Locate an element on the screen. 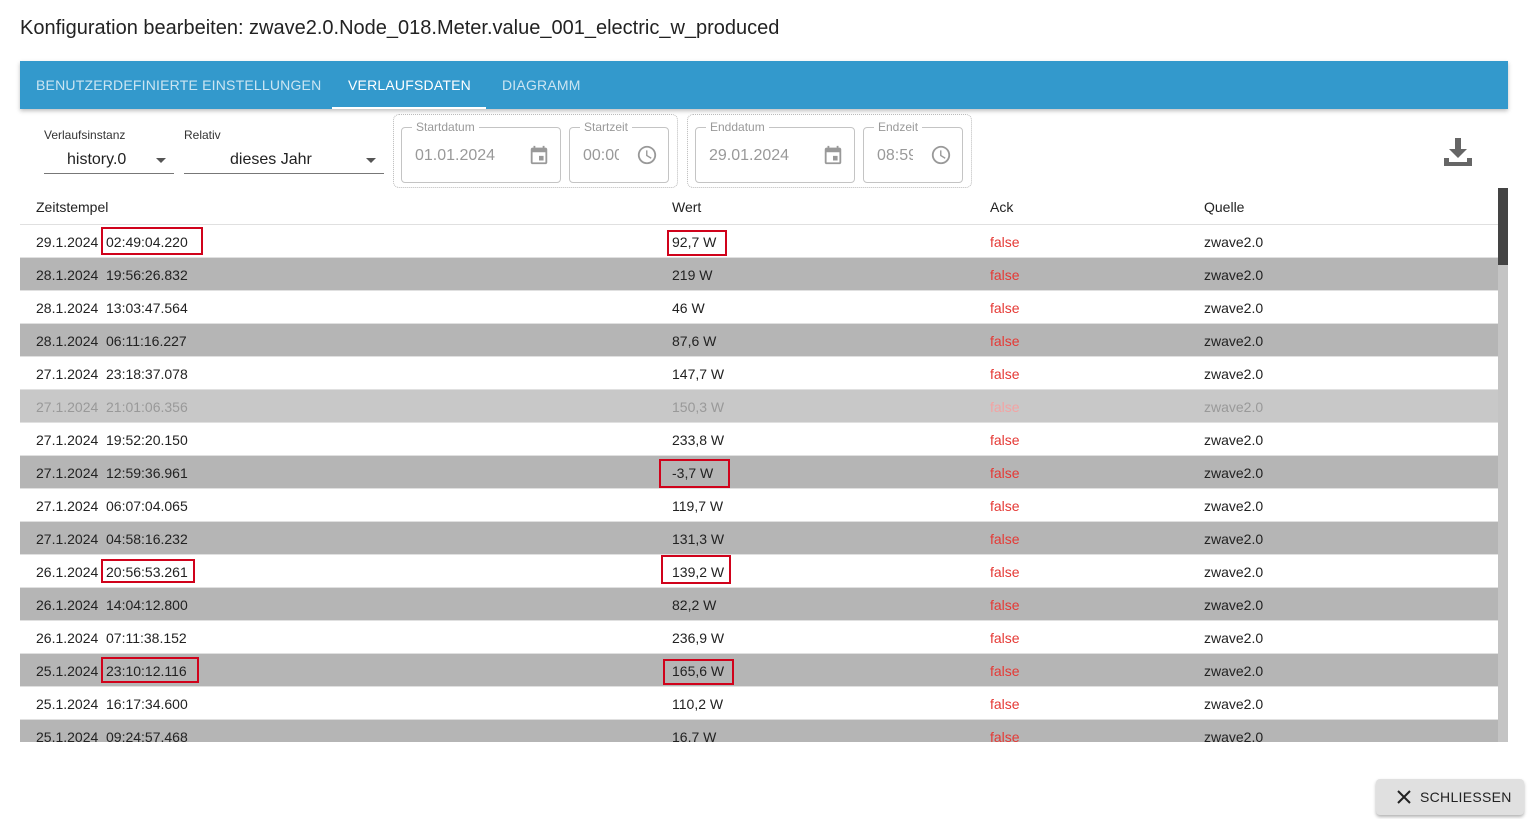 Image resolution: width=1530 pixels, height=819 pixels. instance-value: history.0 is located at coordinates (97, 159).